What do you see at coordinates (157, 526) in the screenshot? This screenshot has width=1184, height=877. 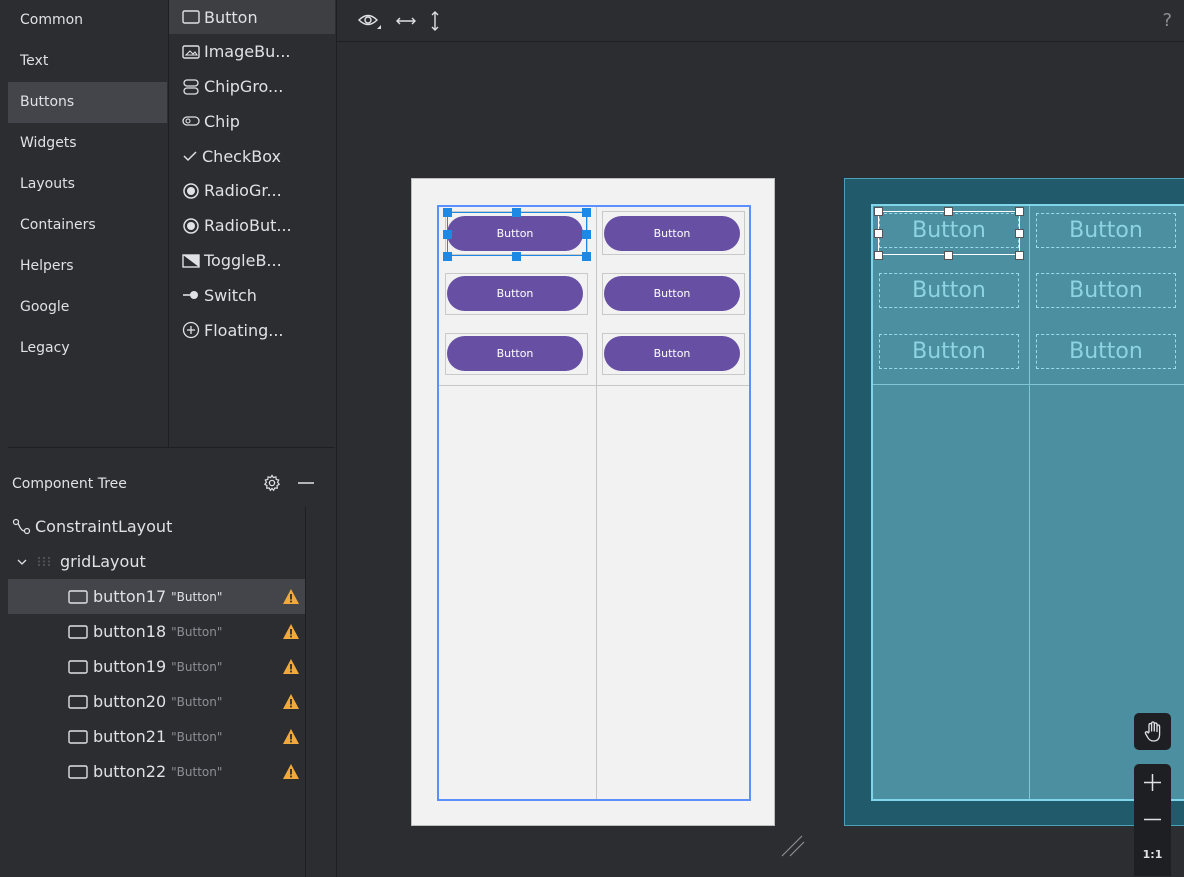 I see `tree-item-constraint-layout: ConstraintLayout` at bounding box center [157, 526].